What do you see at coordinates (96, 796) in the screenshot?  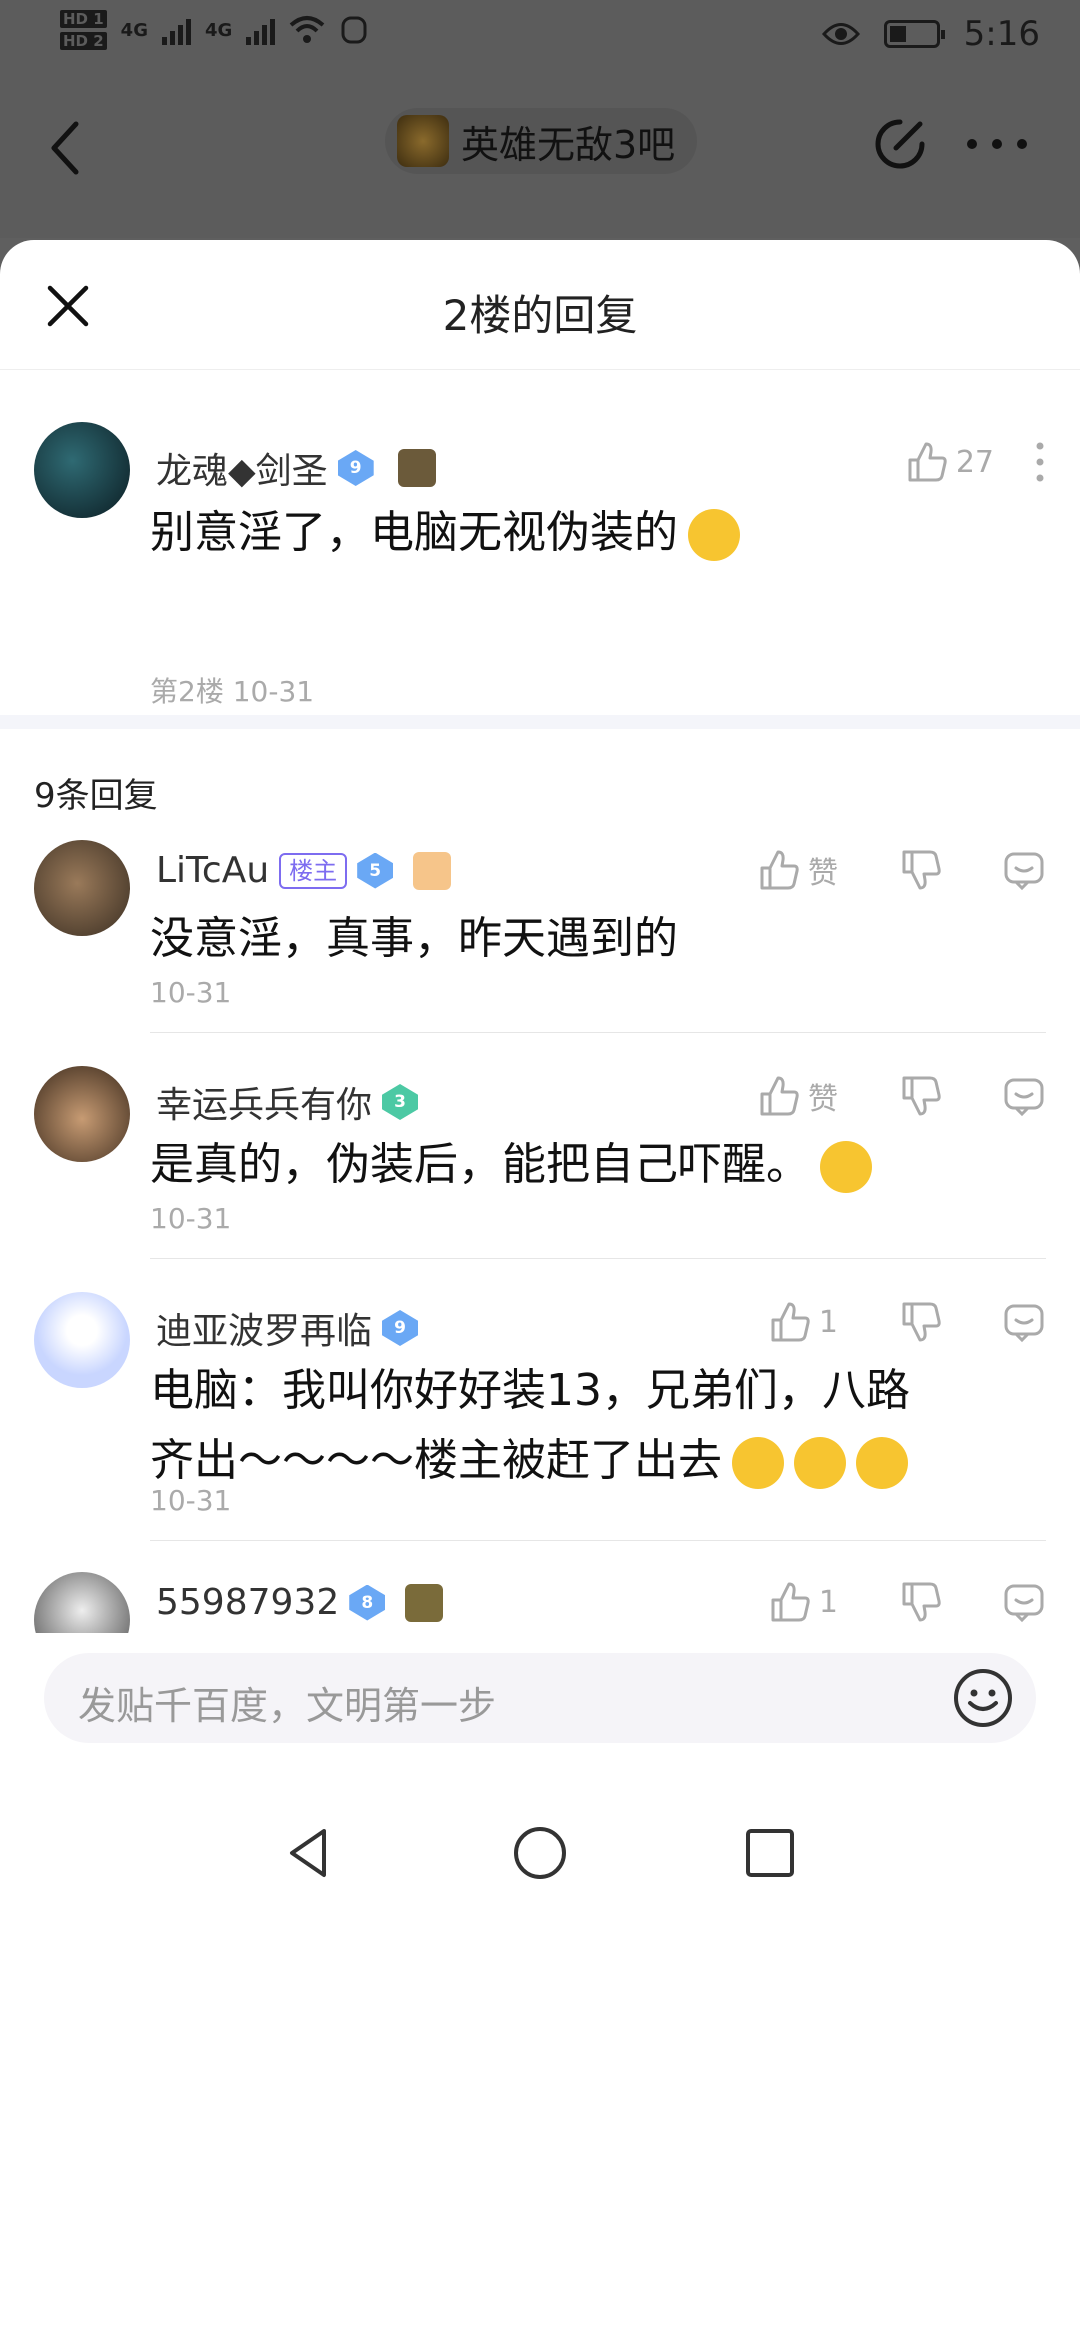 I see `reply-count: 9条回复` at bounding box center [96, 796].